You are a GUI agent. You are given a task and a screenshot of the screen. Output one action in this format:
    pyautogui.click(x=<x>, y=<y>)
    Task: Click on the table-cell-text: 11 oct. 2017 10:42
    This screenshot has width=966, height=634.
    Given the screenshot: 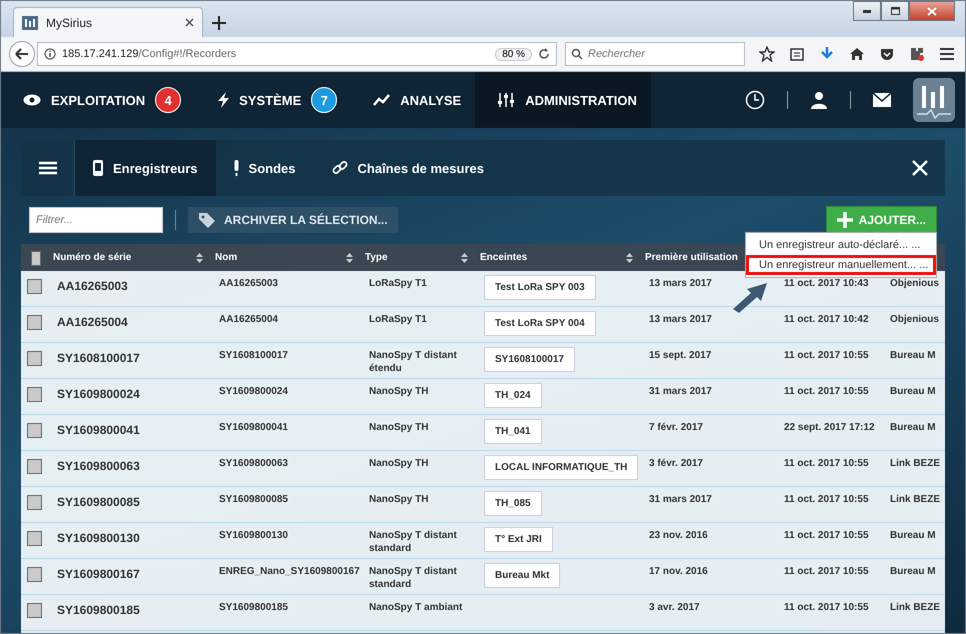 What is the action you would take?
    pyautogui.click(x=826, y=319)
    